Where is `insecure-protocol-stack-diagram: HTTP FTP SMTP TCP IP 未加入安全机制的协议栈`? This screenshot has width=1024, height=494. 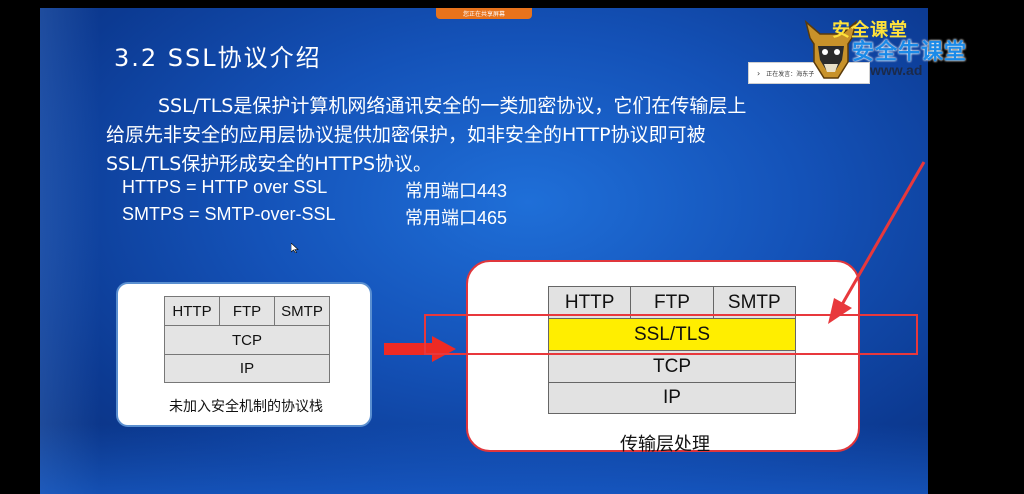
insecure-protocol-stack-diagram: HTTP FTP SMTP TCP IP 未加入安全机制的协议栈 is located at coordinates (244, 354).